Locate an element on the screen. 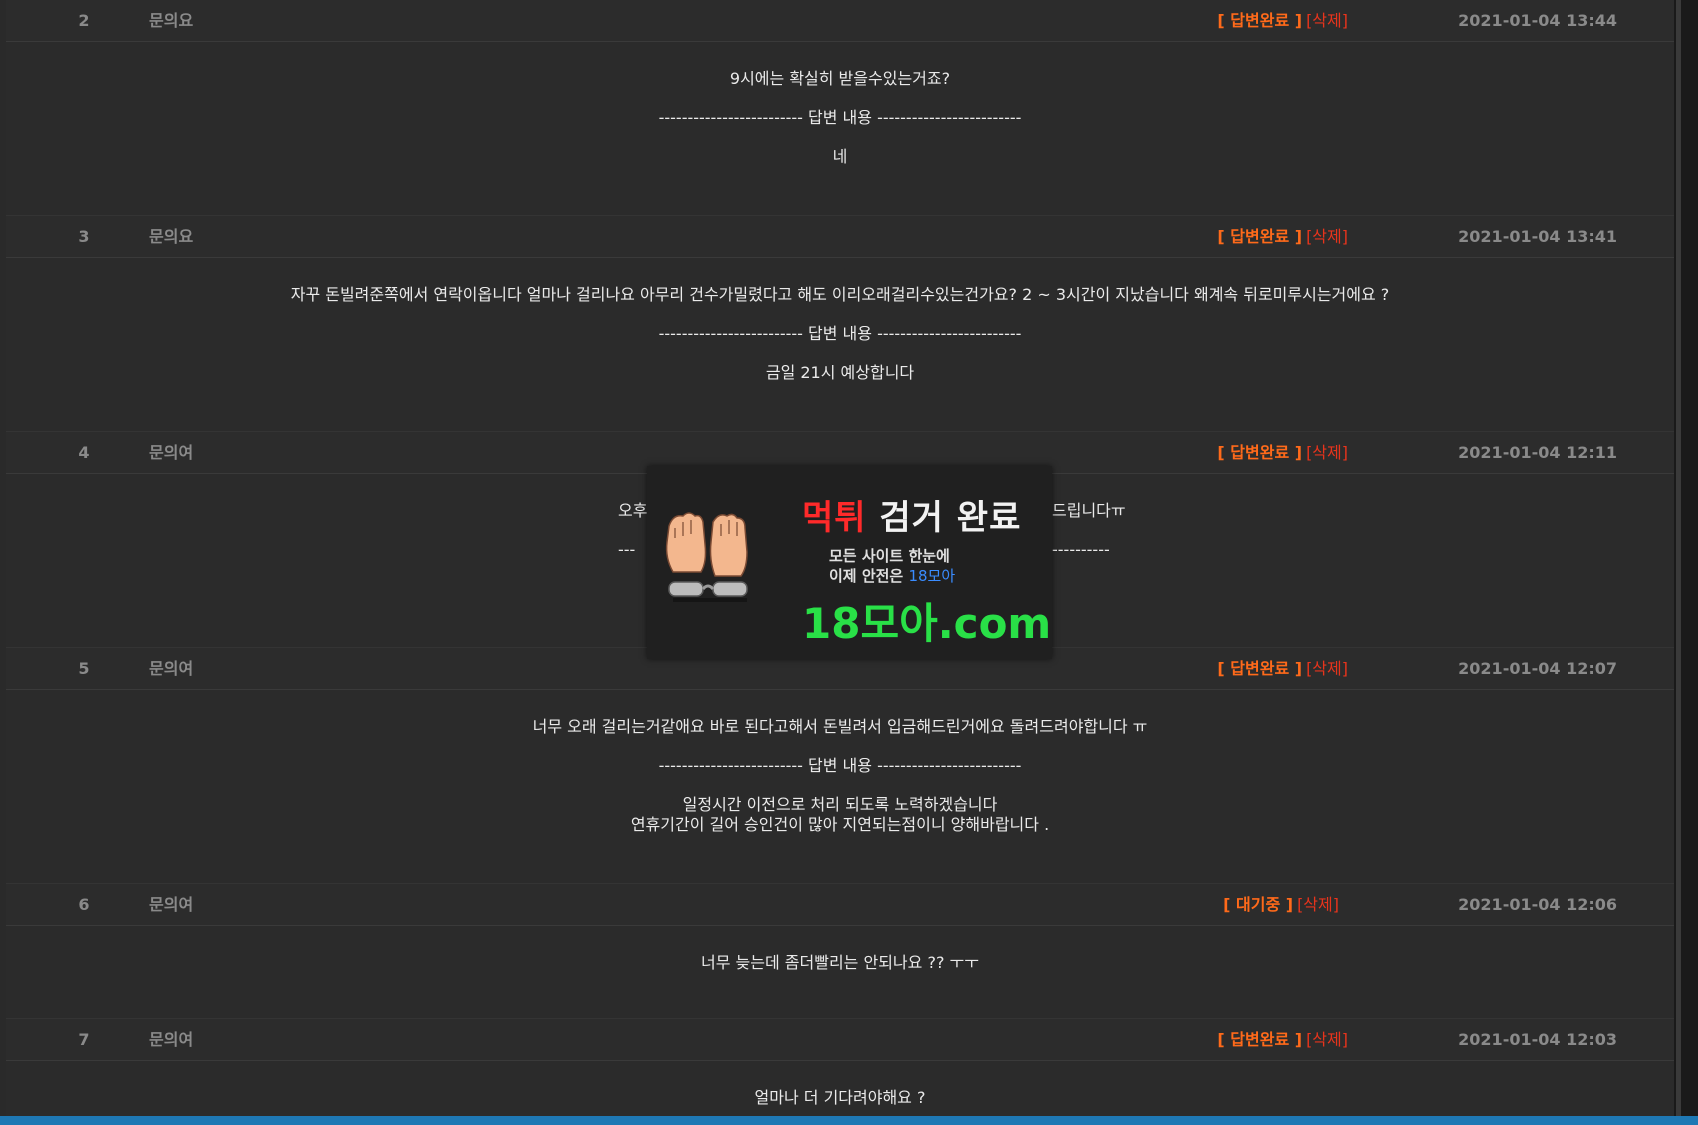 The image size is (1698, 1125). post-body: 얼마나 더 기다려야해요 ? is located at coordinates (840, 1088).